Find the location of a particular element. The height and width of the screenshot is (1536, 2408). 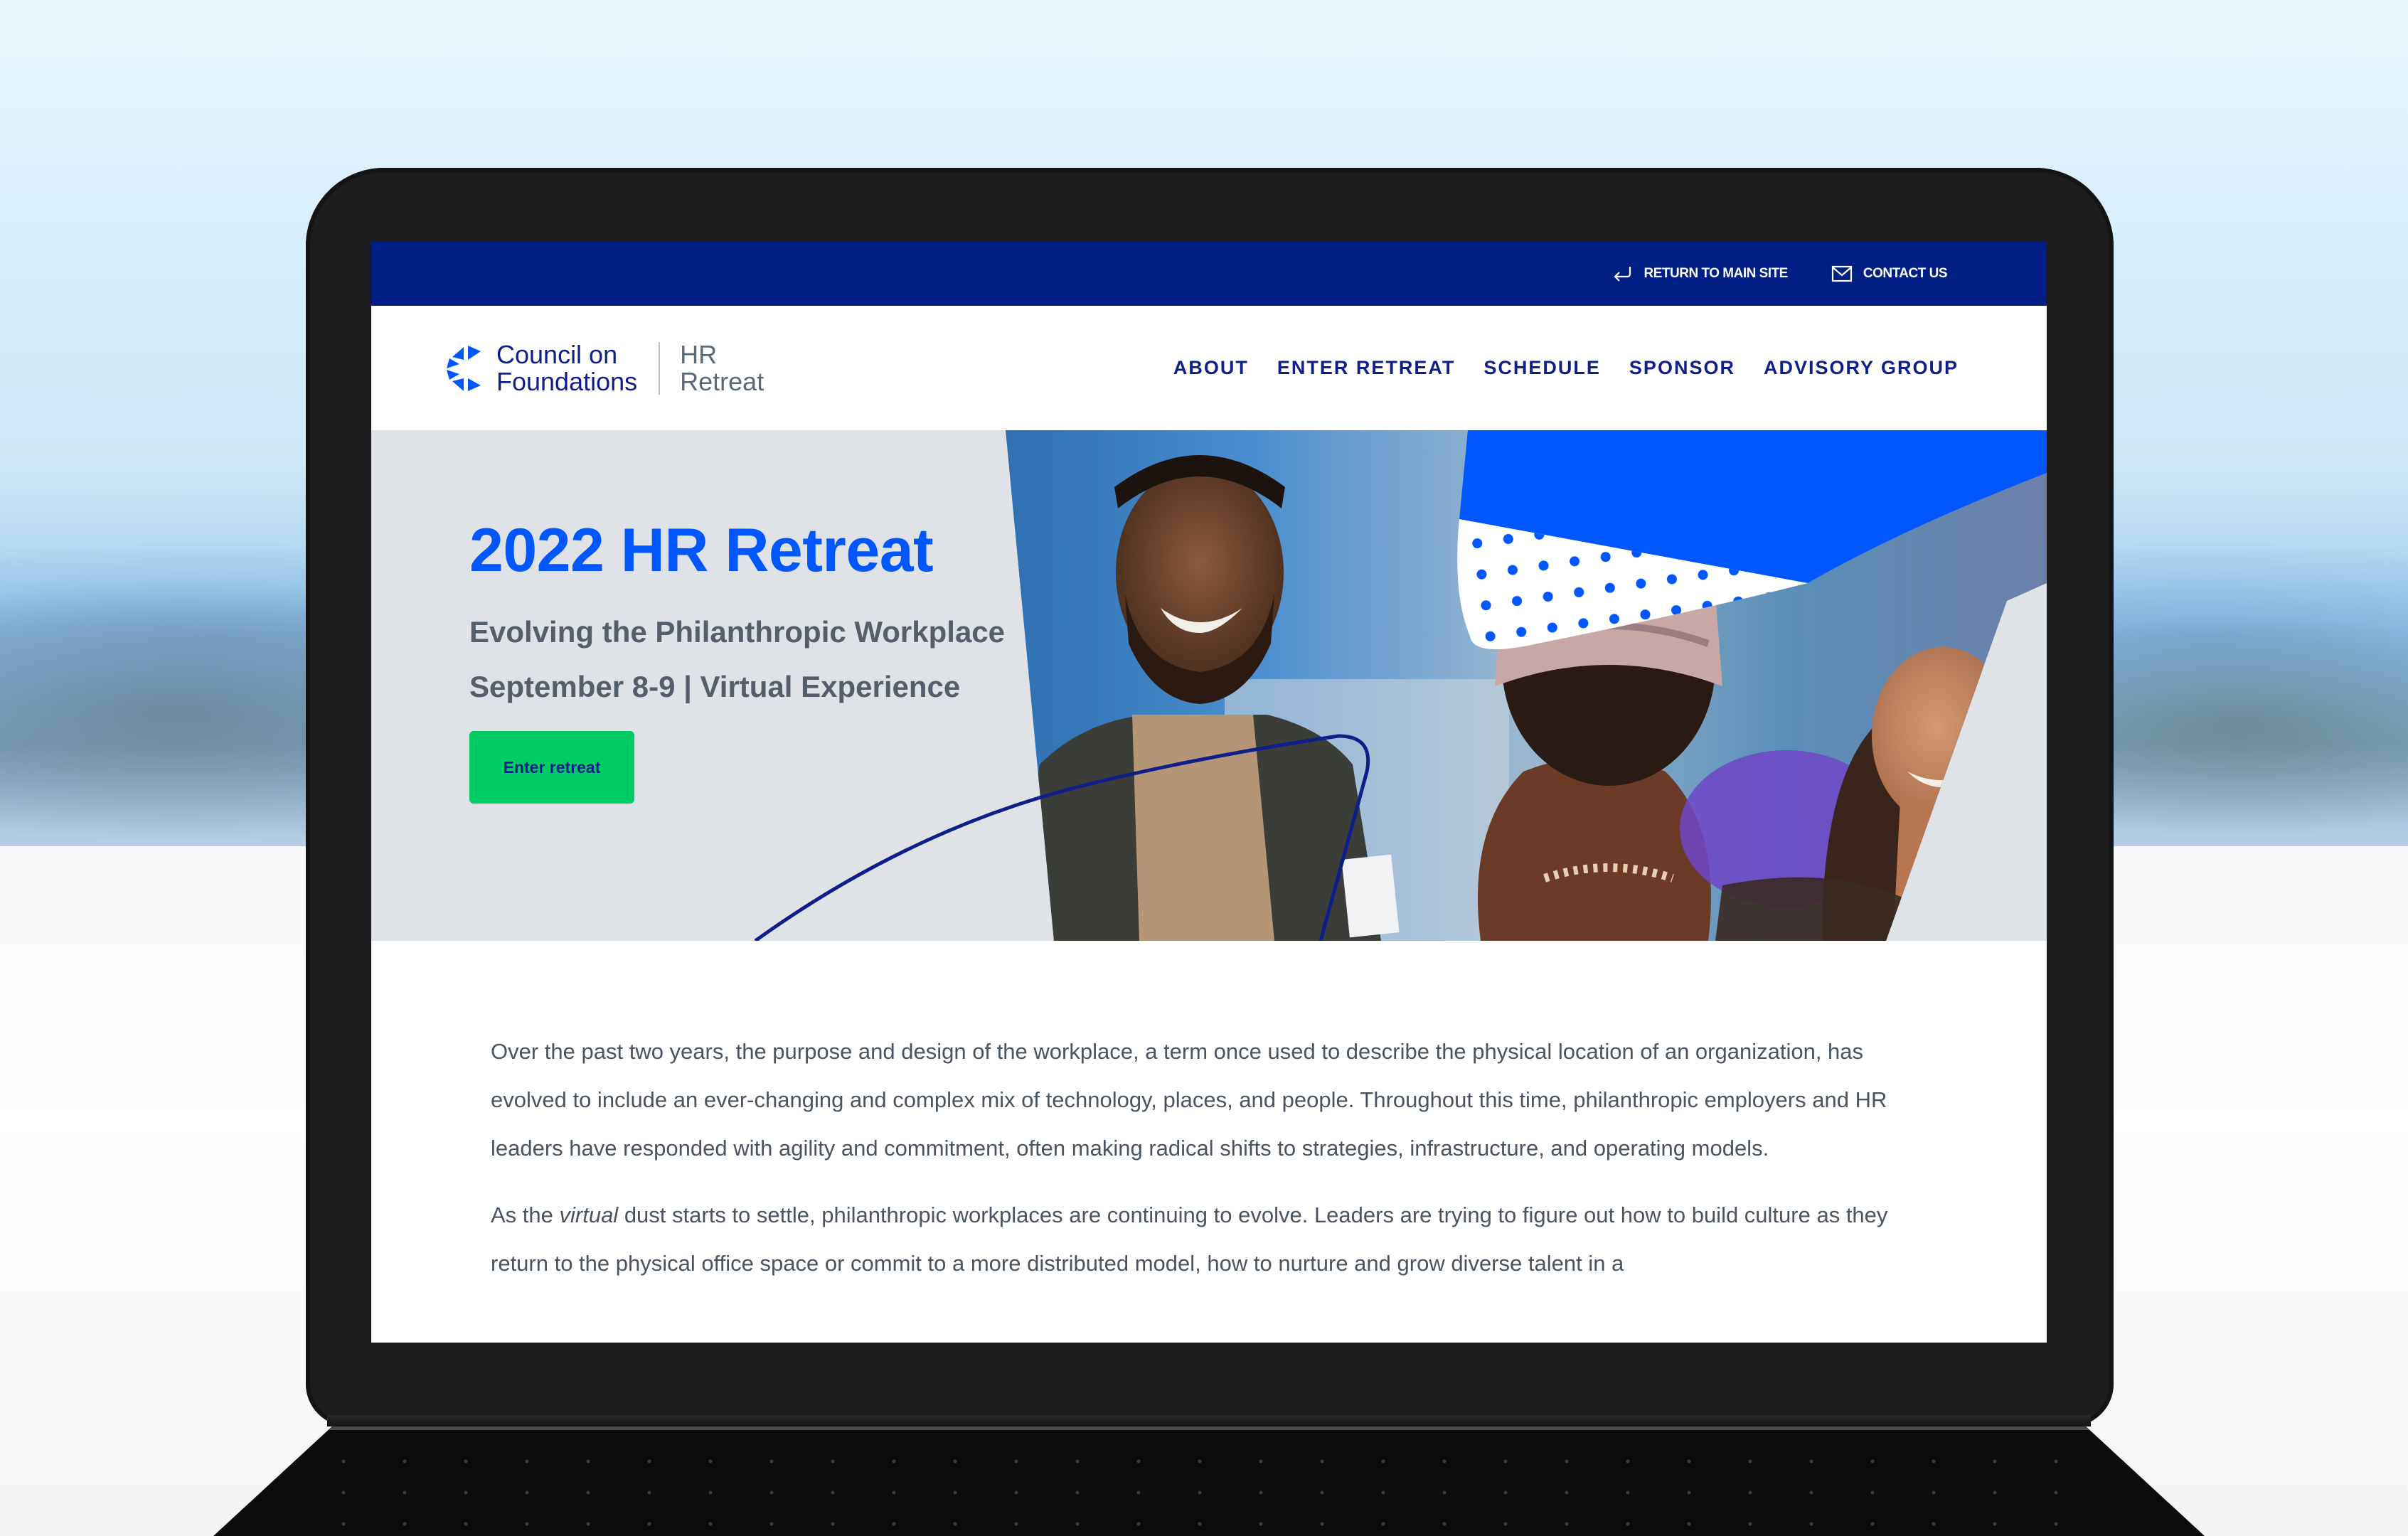

nav-sponsor: SPONSOR is located at coordinates (1682, 368).